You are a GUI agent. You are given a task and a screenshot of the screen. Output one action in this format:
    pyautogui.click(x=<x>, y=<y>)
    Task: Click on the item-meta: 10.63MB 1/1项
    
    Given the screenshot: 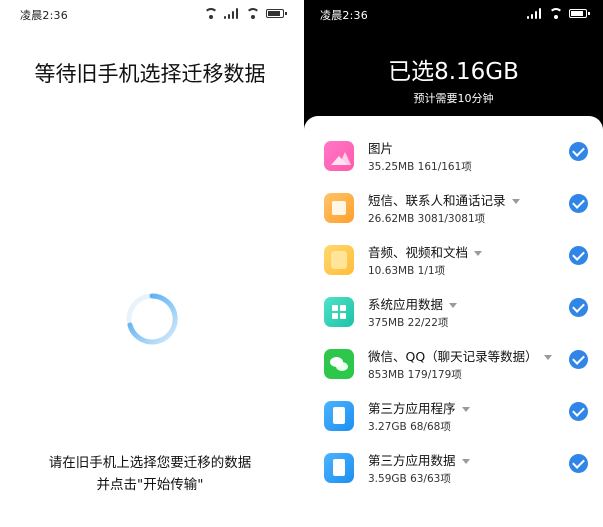 What is the action you would take?
    pyautogui.click(x=407, y=271)
    